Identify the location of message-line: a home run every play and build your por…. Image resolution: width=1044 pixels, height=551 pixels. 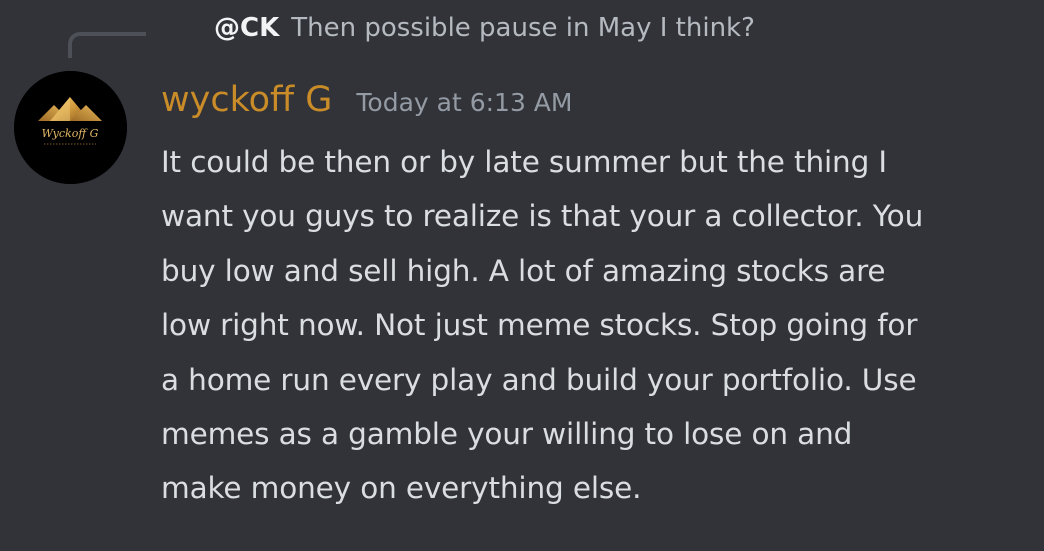
(539, 379).